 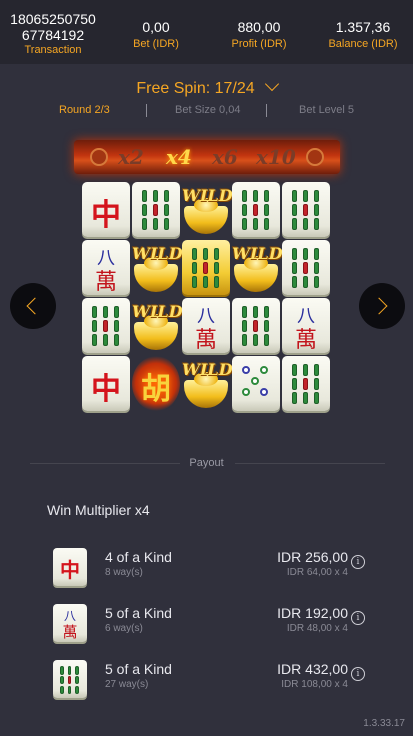 What do you see at coordinates (225, 157) in the screenshot?
I see `multiplier-x6: x6` at bounding box center [225, 157].